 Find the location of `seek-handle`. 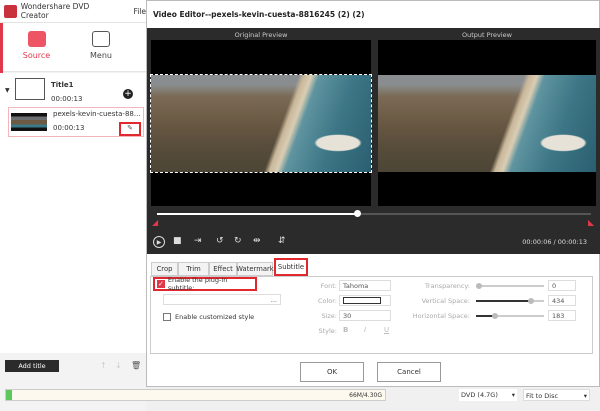

seek-handle is located at coordinates (357, 213).